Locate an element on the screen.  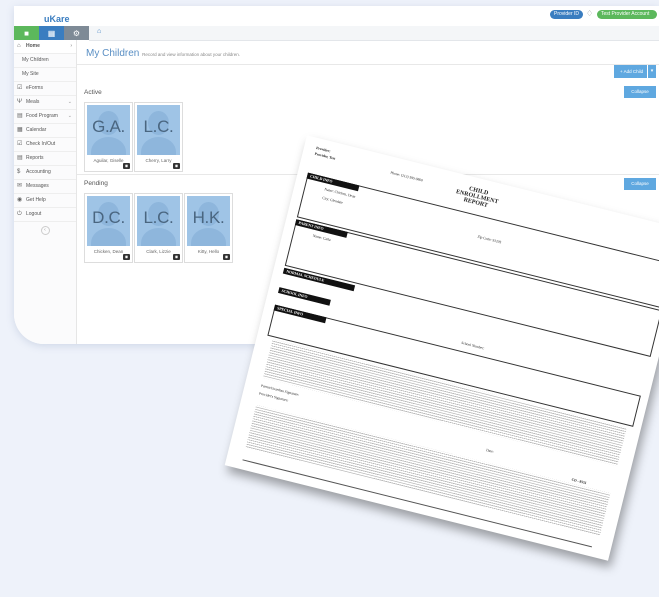
sidebar-item-check-in-out: ☑ Check In/Out is located at coordinates (45, 145).